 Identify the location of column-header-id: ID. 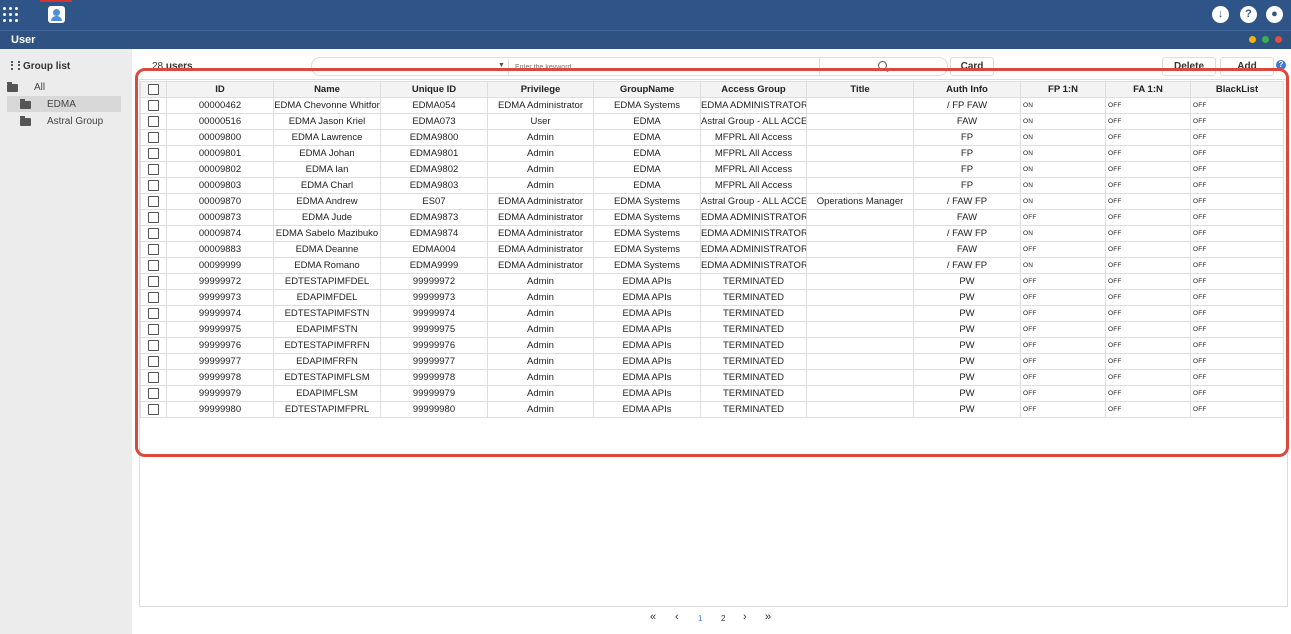
(220, 89).